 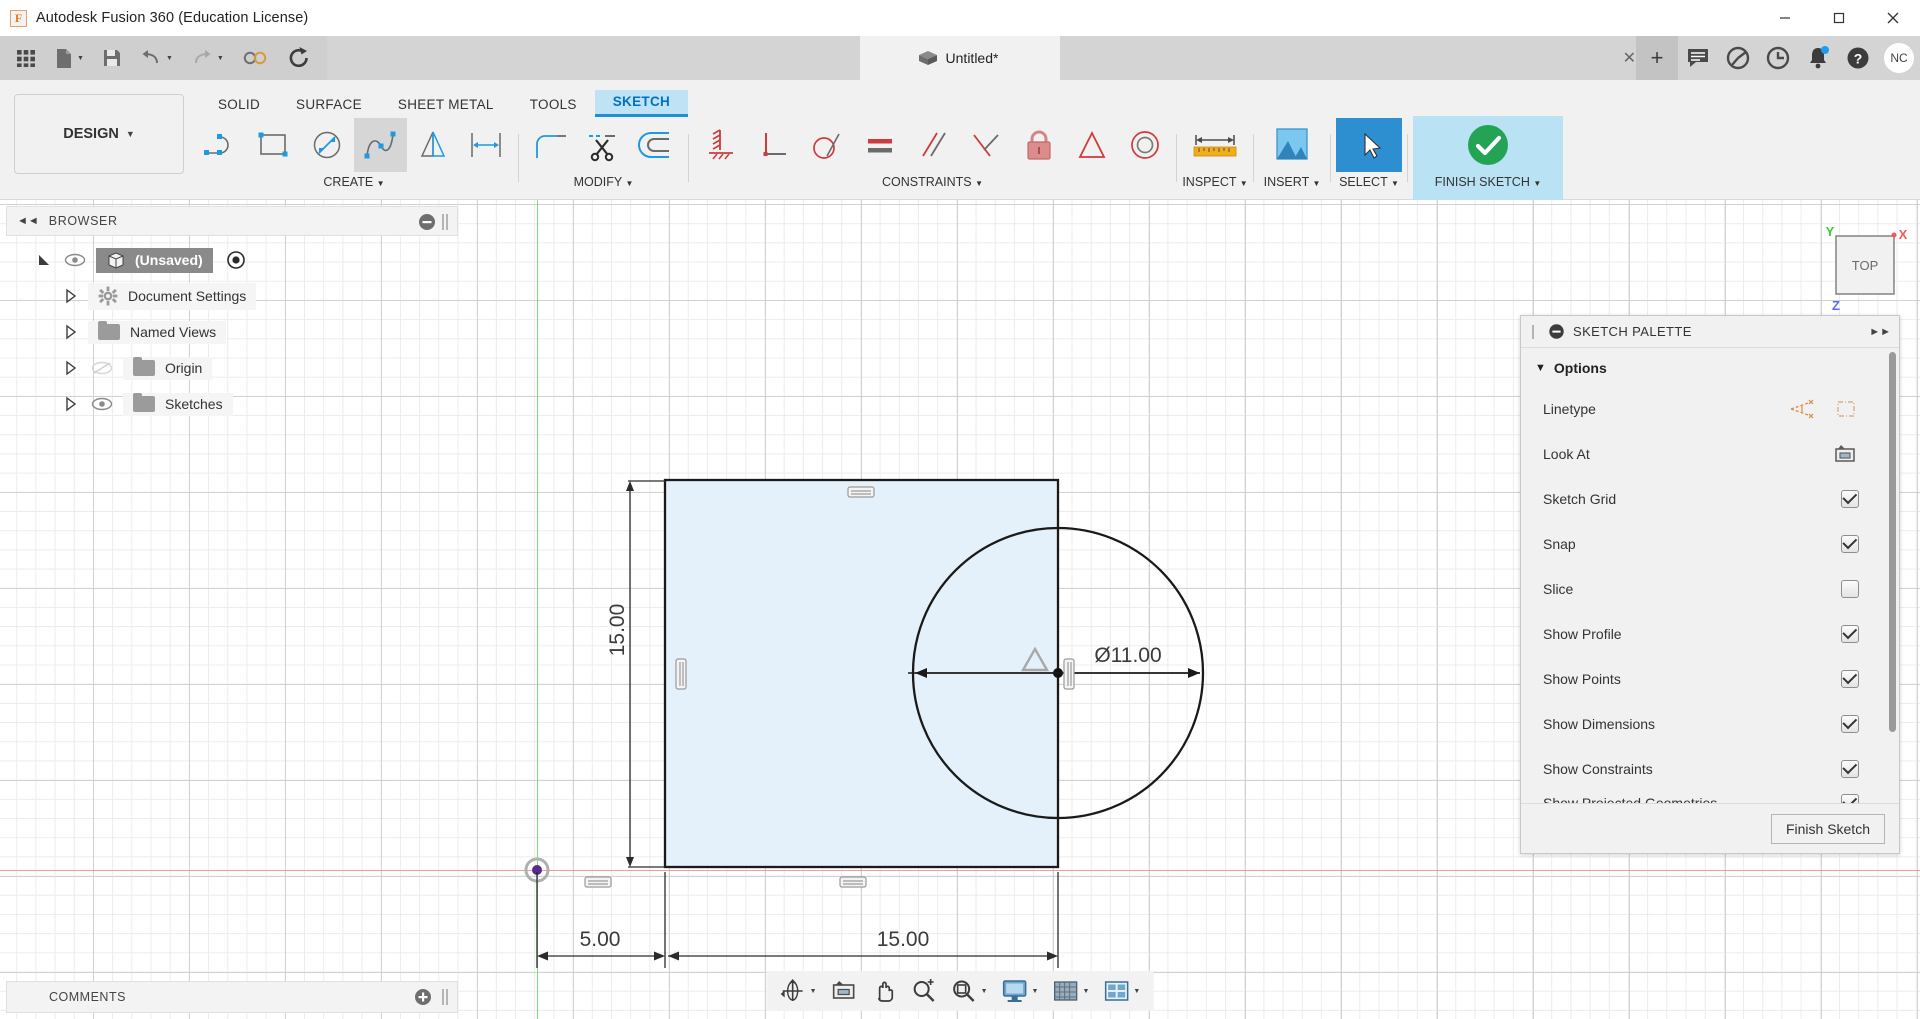 What do you see at coordinates (1710, 367) in the screenshot?
I see `palette-section-options: ▼ Options` at bounding box center [1710, 367].